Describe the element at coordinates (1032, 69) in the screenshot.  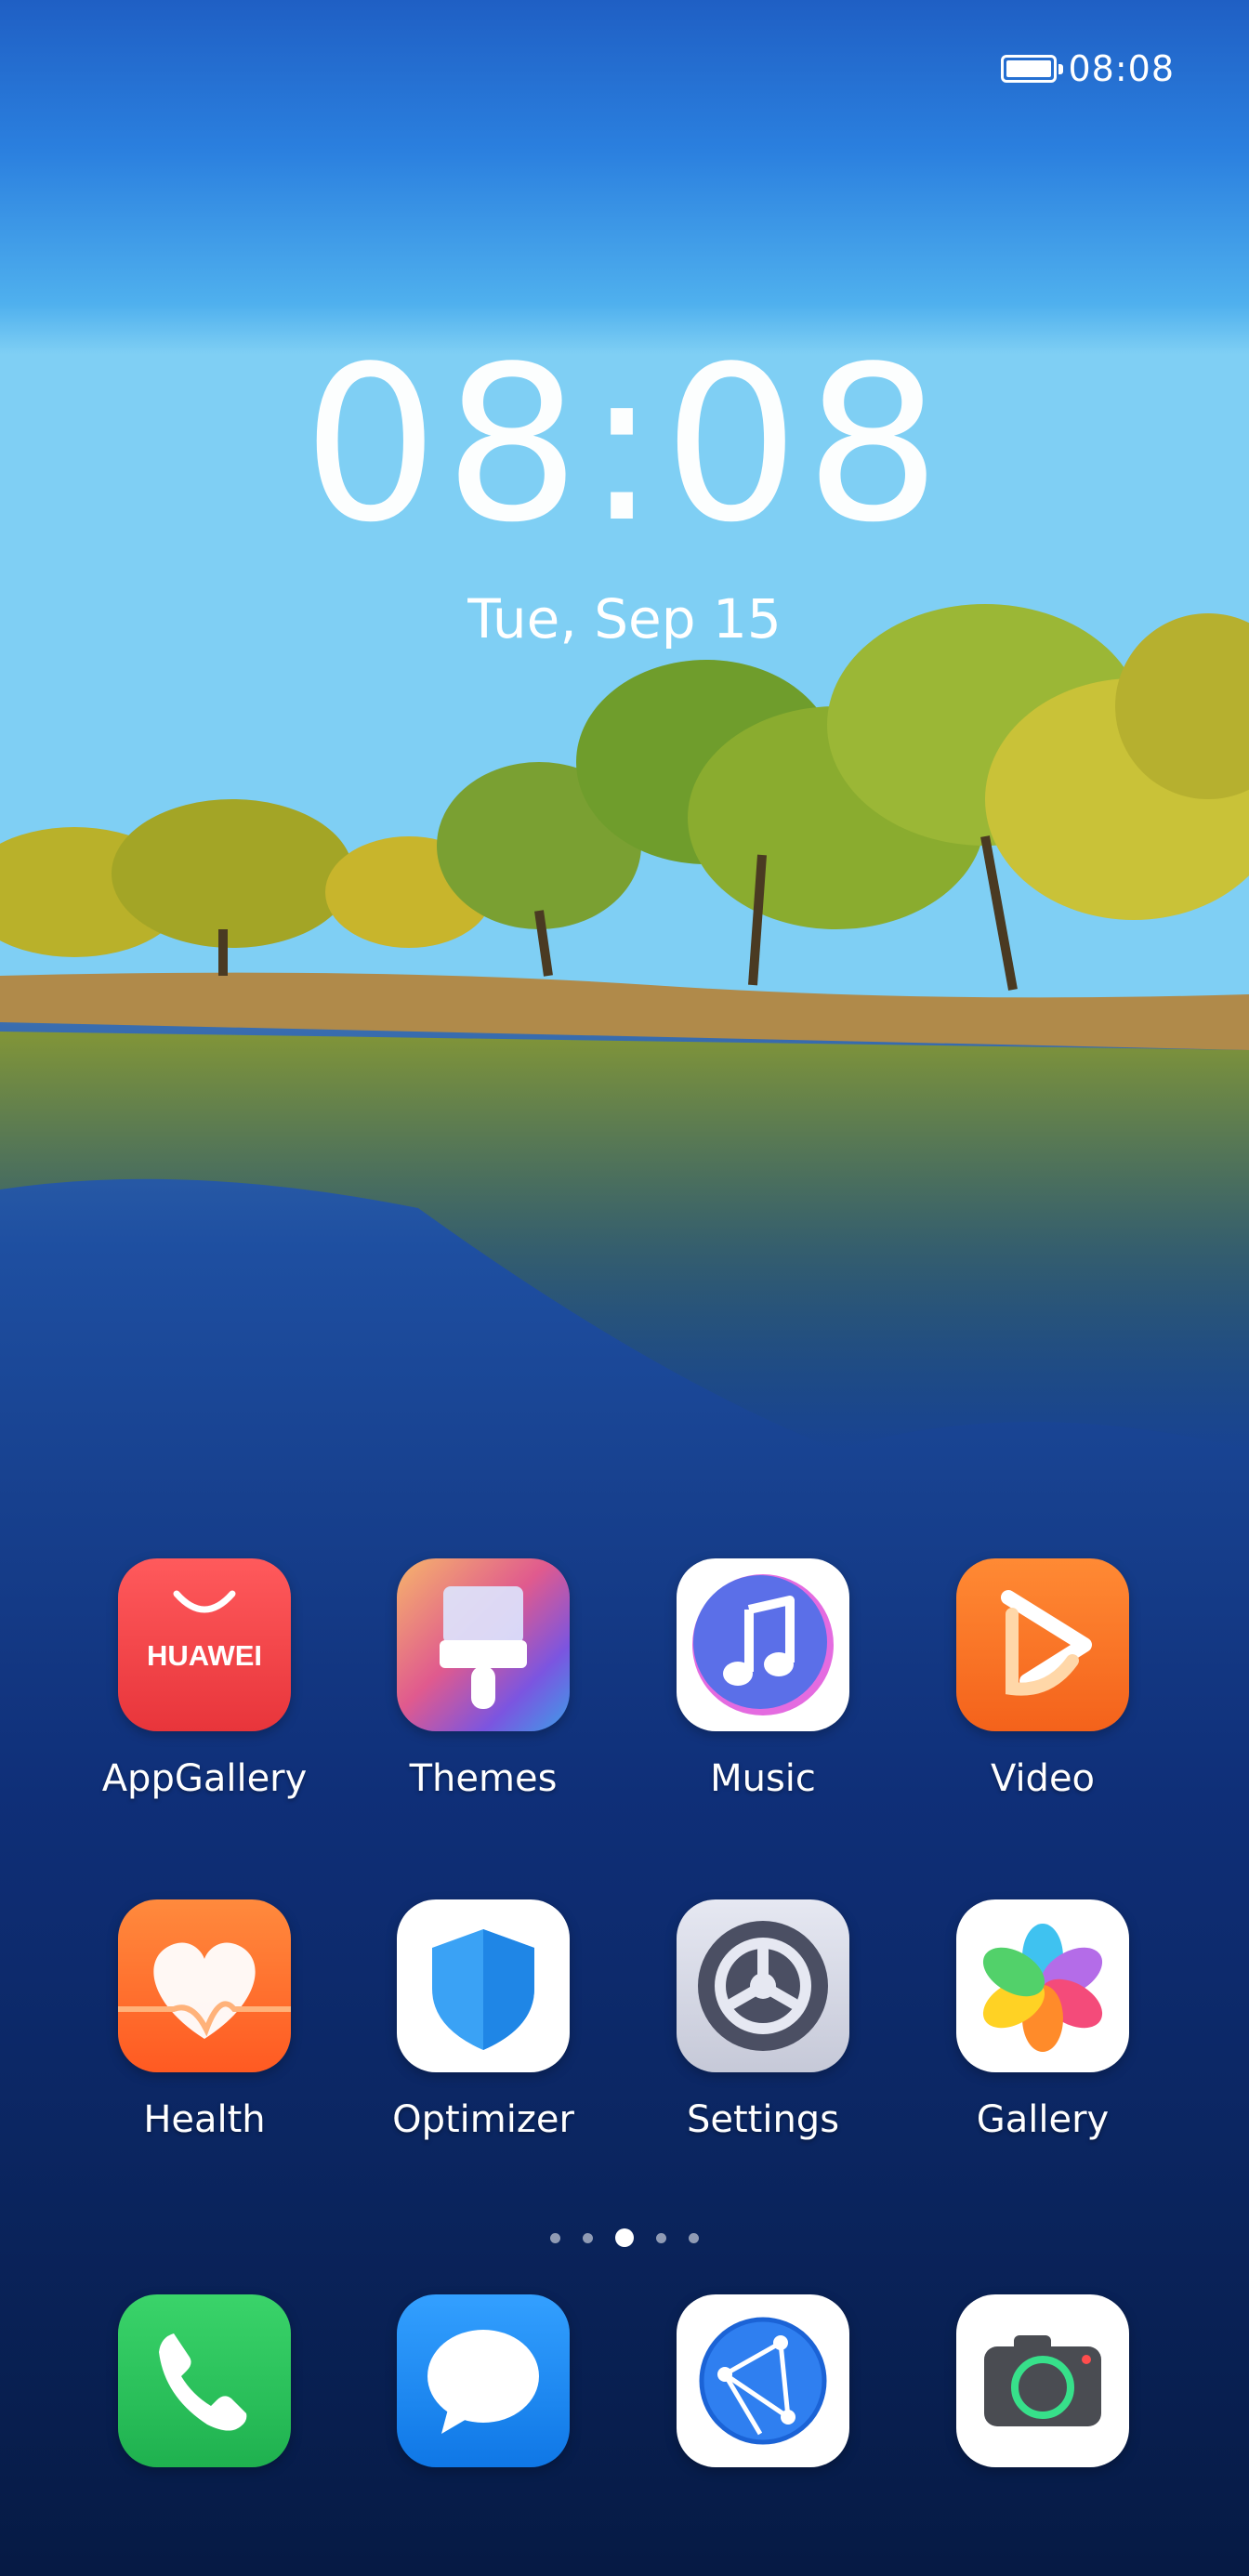
I see `battery-icon` at that location.